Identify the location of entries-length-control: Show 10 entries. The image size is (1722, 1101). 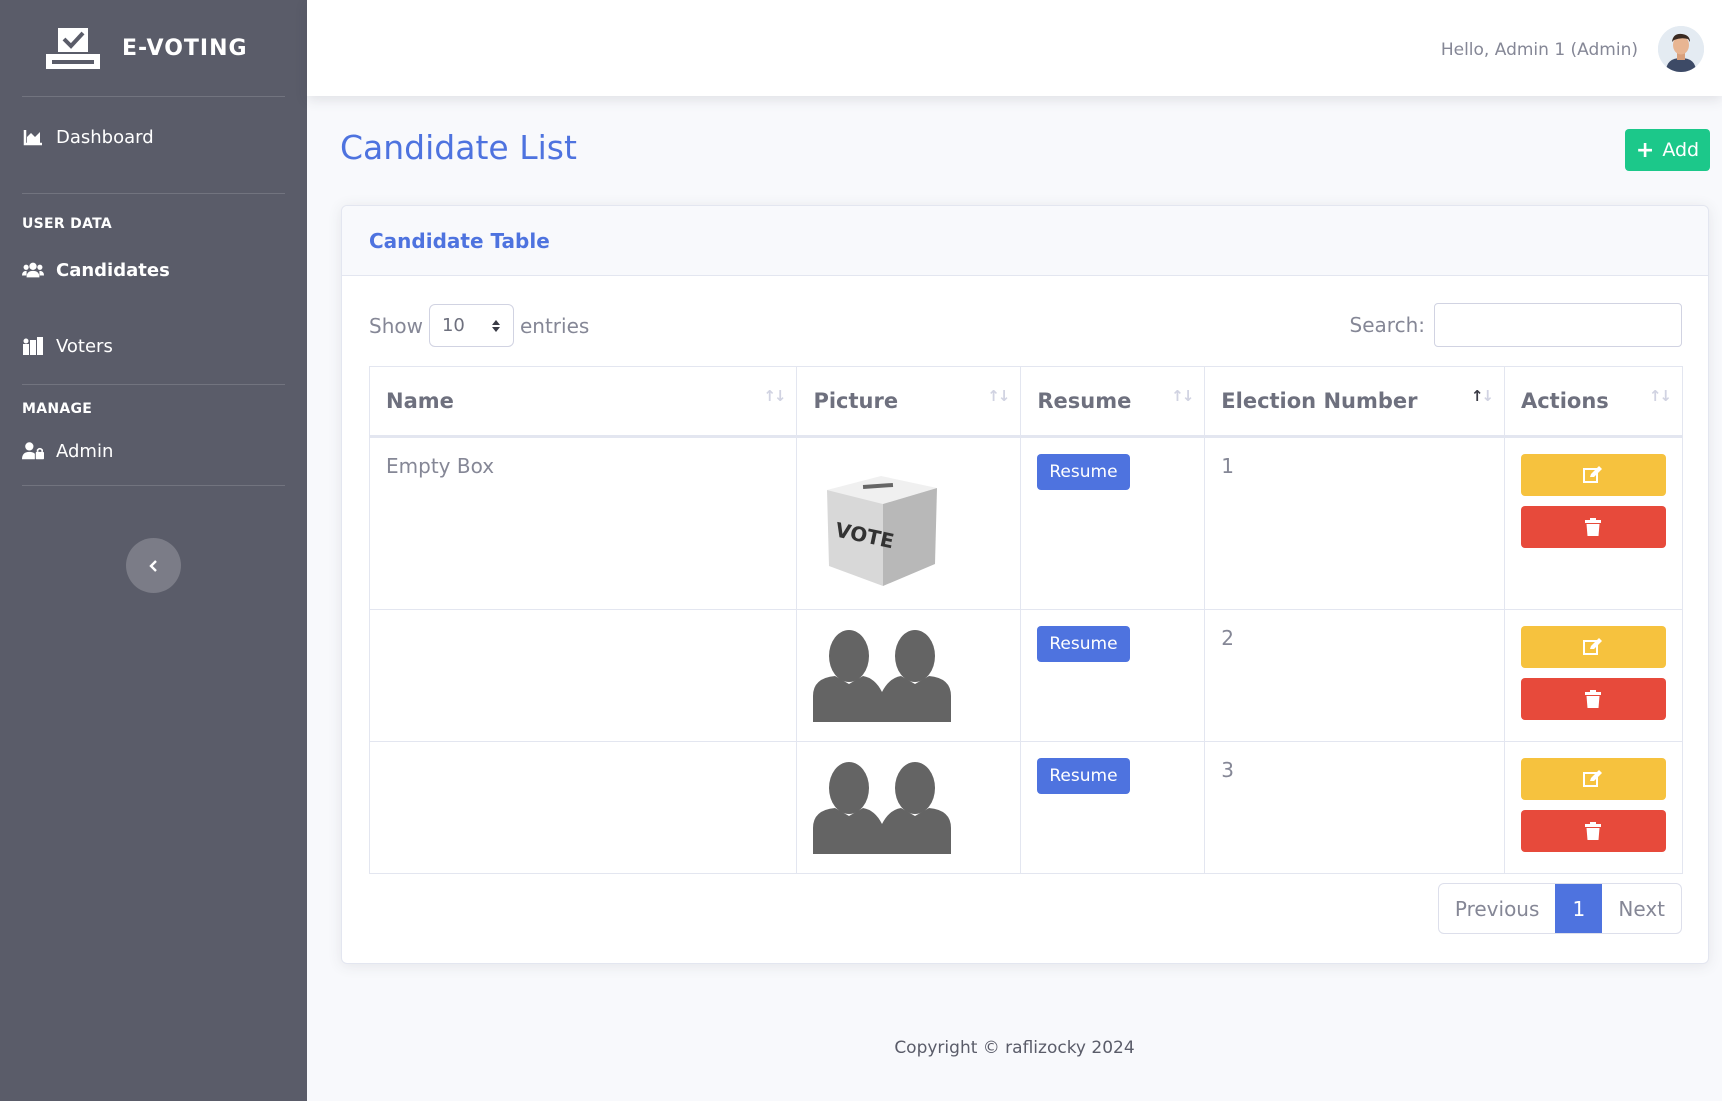
(479, 325).